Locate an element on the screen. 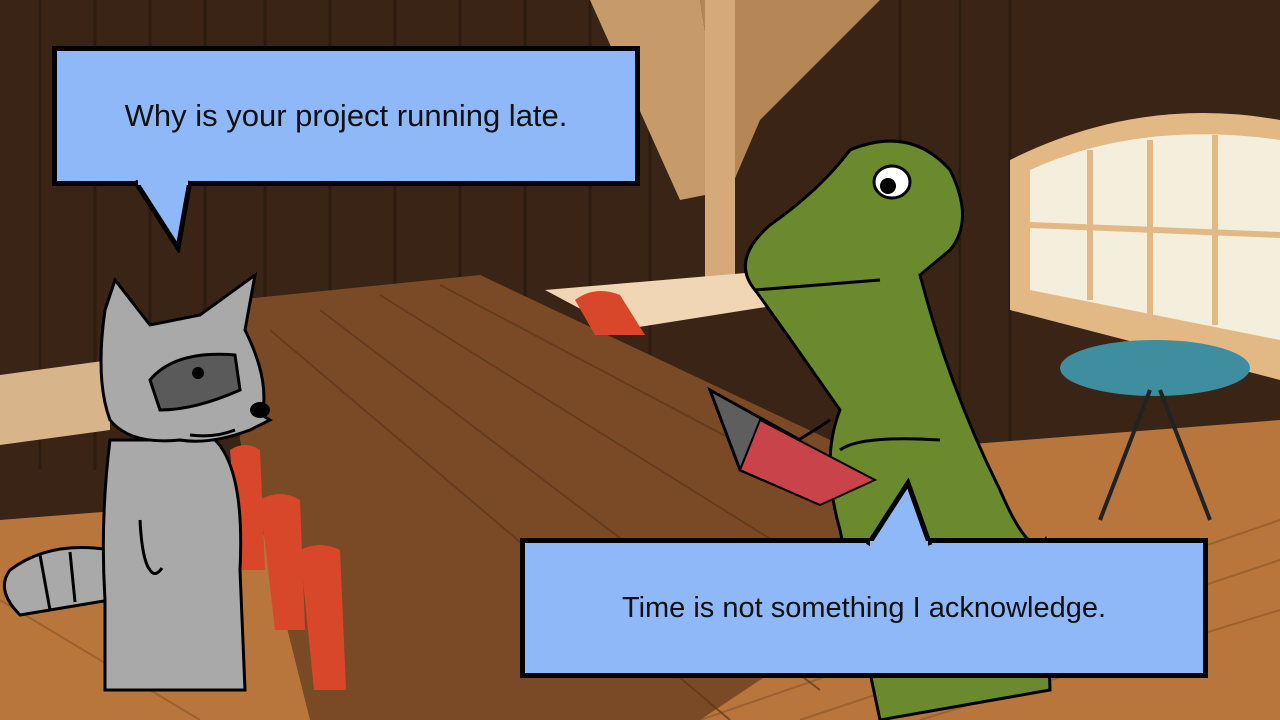 The height and width of the screenshot is (720, 1280). speech-bubble-top: Why is your project running late. is located at coordinates (346, 116).